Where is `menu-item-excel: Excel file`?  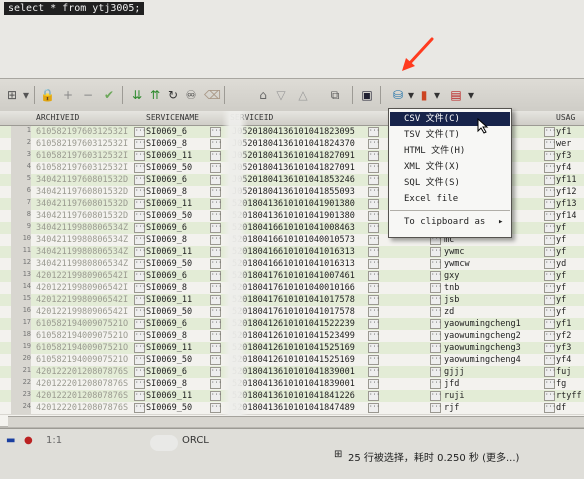
menu-item-excel: Excel file is located at coordinates (450, 199).